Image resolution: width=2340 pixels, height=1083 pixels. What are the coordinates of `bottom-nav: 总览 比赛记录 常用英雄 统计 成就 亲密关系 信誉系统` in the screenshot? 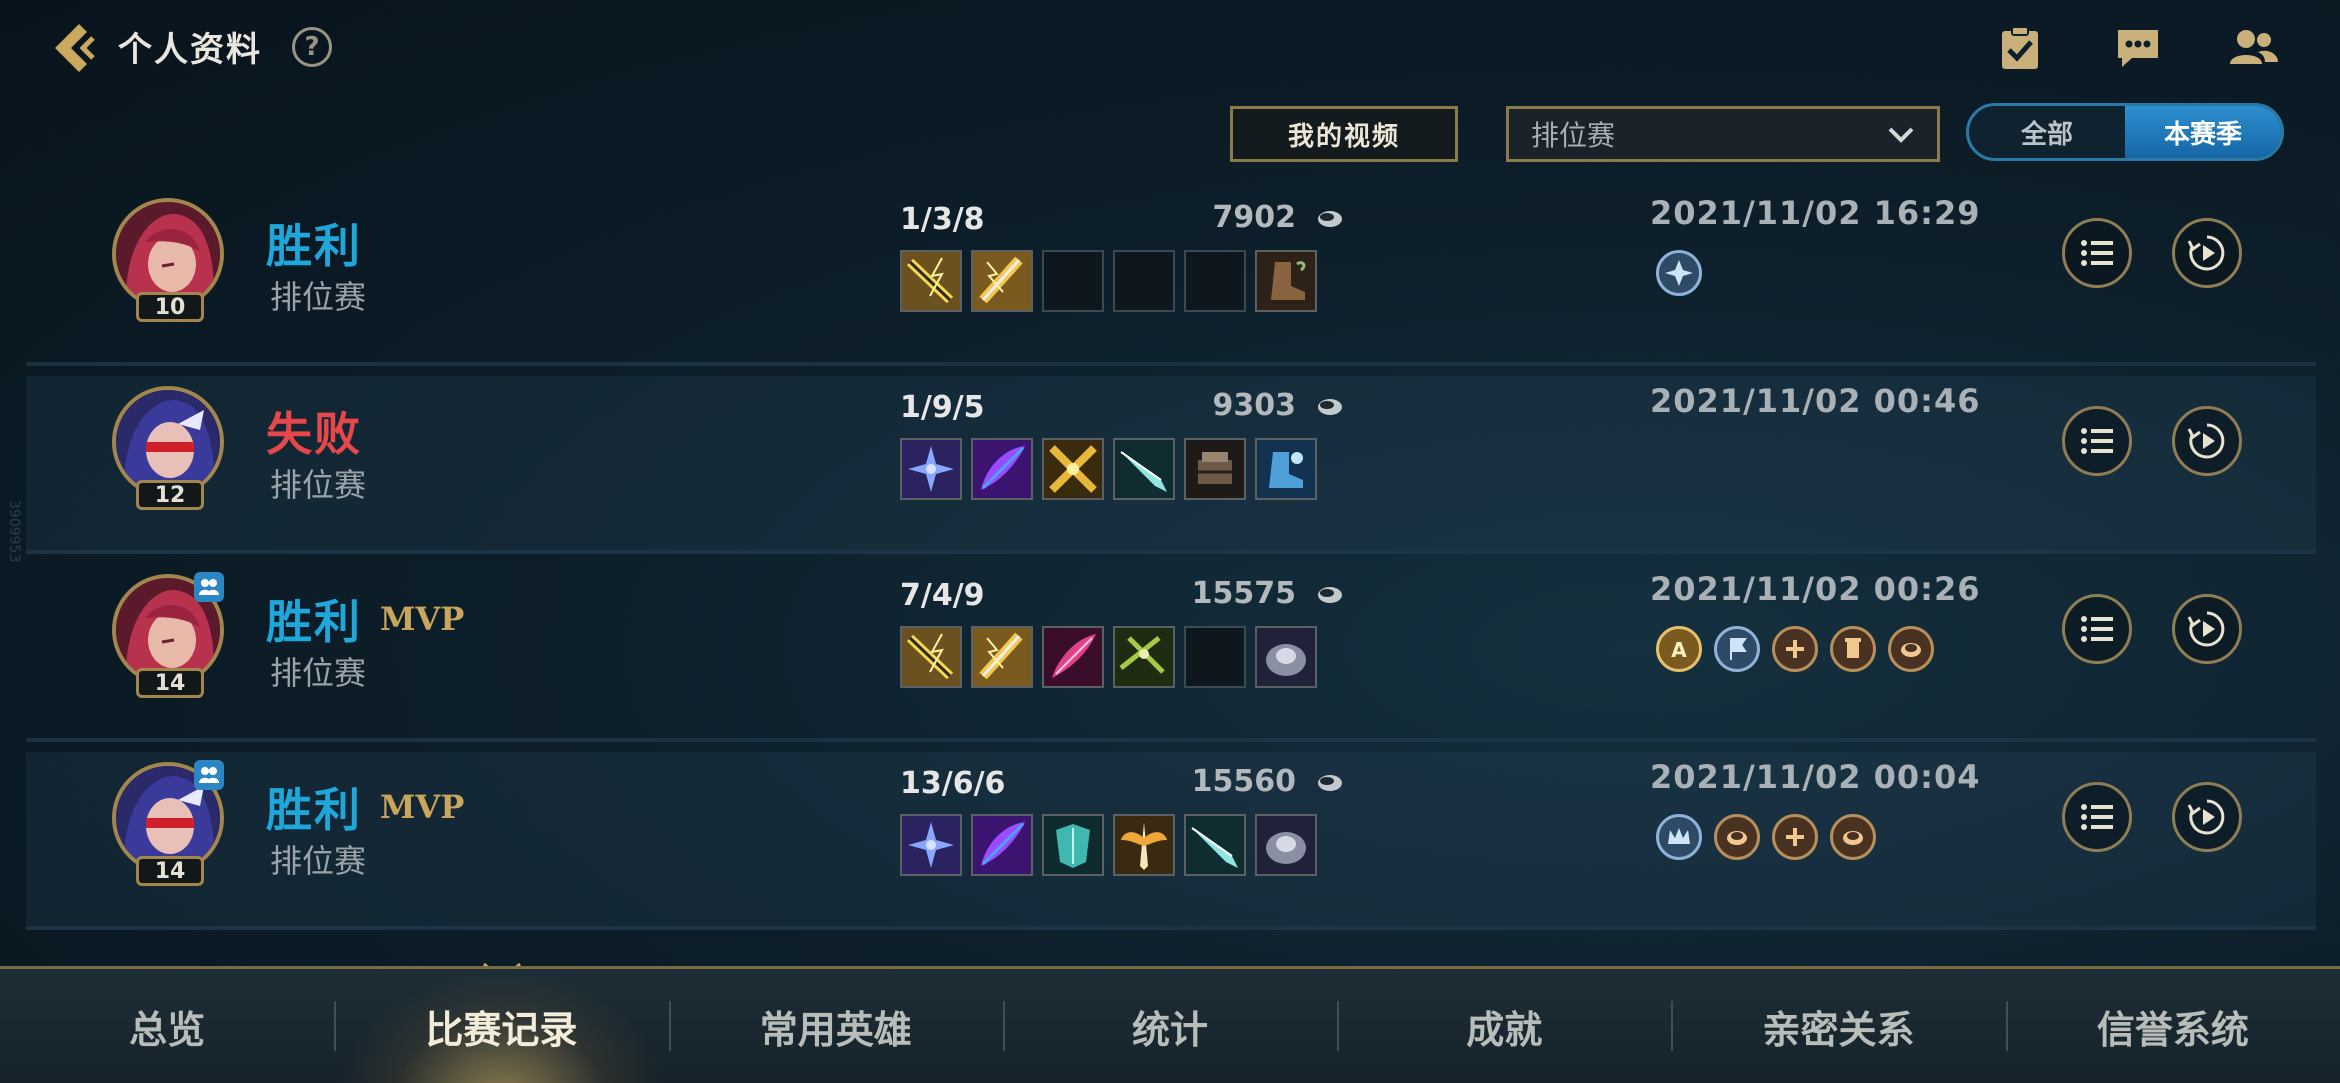 It's located at (1170, 1024).